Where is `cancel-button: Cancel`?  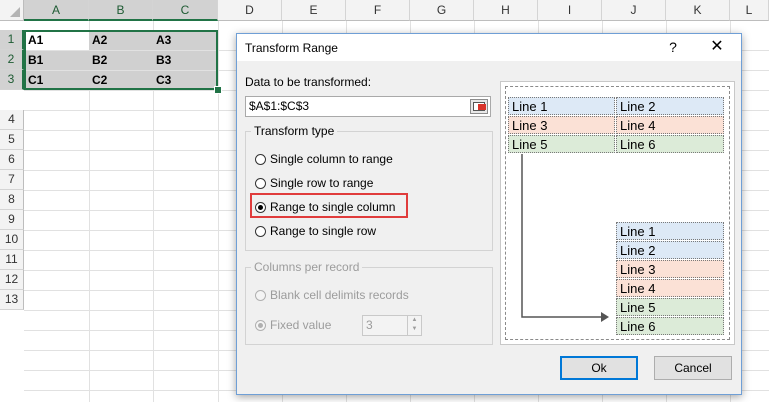 cancel-button: Cancel is located at coordinates (693, 368).